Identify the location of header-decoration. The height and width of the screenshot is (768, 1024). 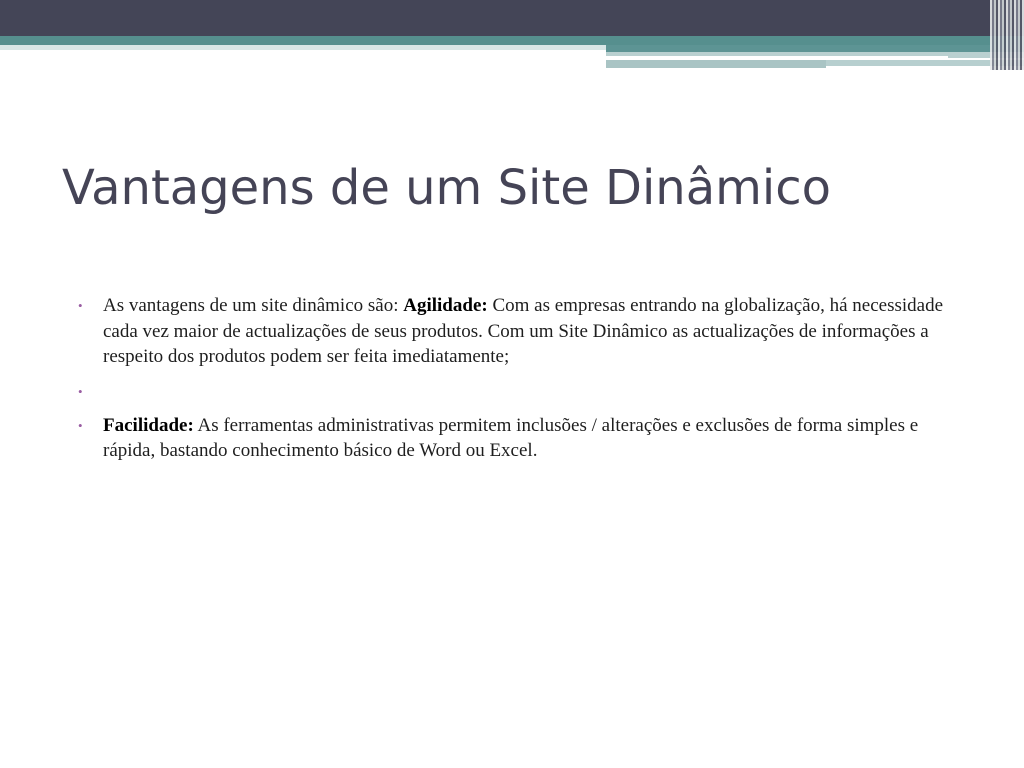
(512, 40).